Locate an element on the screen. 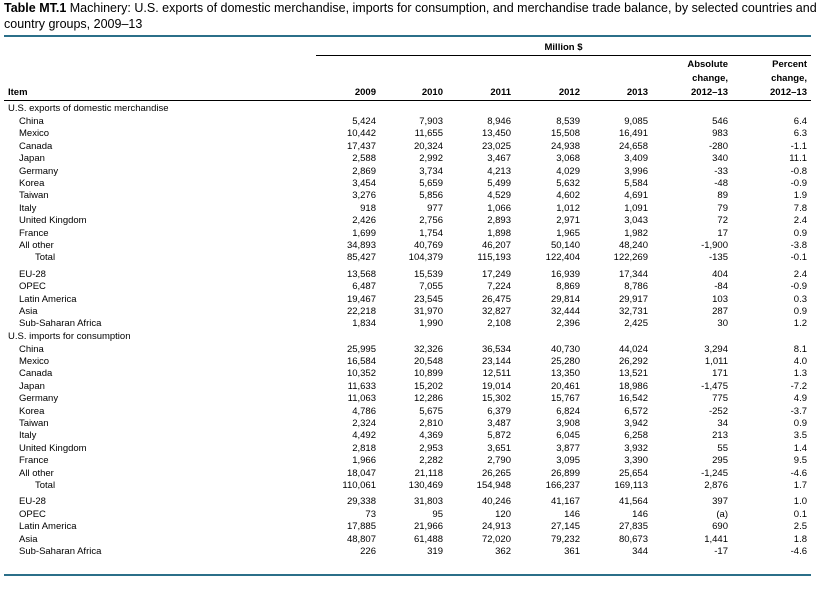  value-cell: -0.8 is located at coordinates (798, 171).